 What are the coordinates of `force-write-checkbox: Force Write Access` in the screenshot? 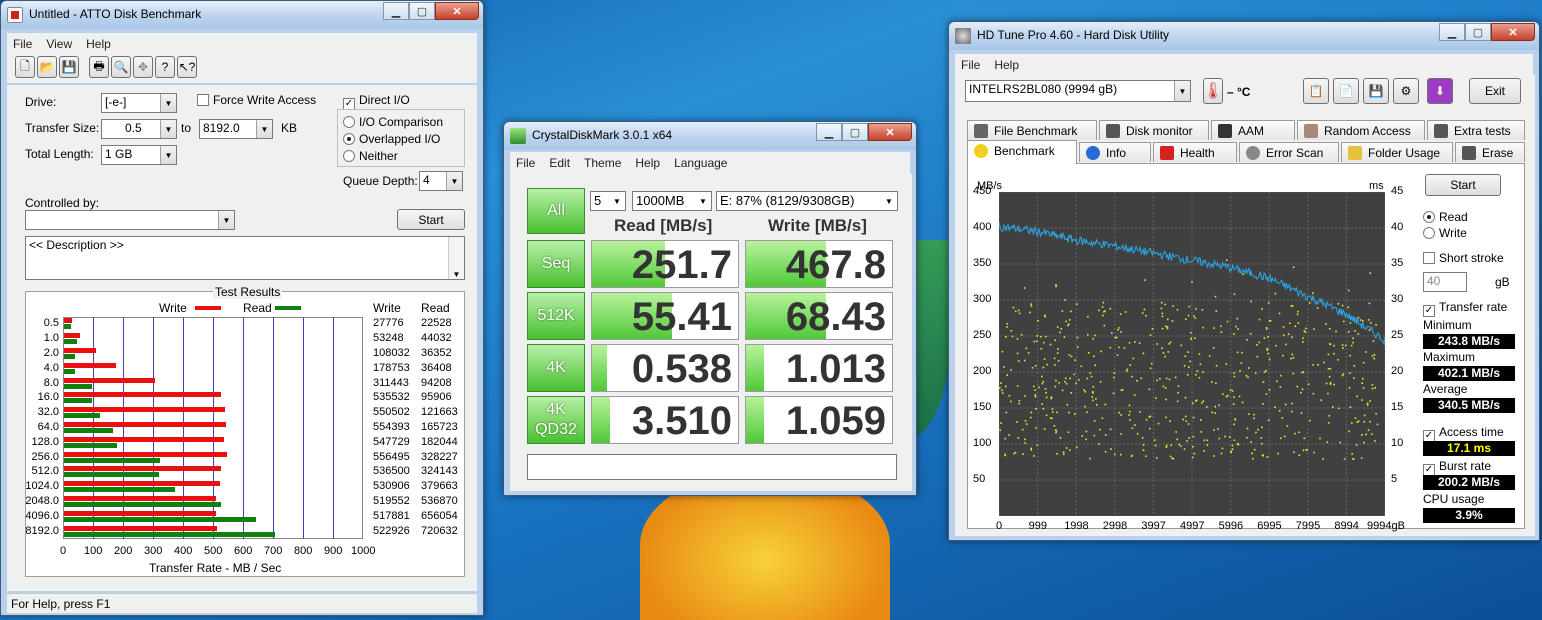 It's located at (256, 100).